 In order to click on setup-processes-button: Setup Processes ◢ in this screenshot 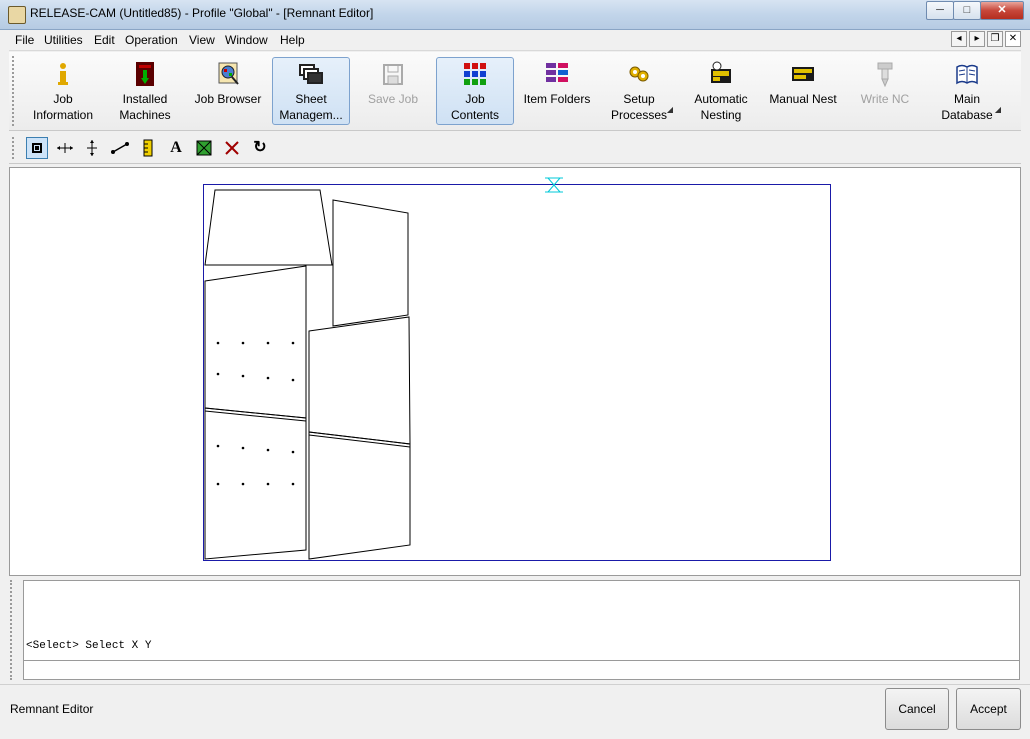, I will do `click(639, 91)`.